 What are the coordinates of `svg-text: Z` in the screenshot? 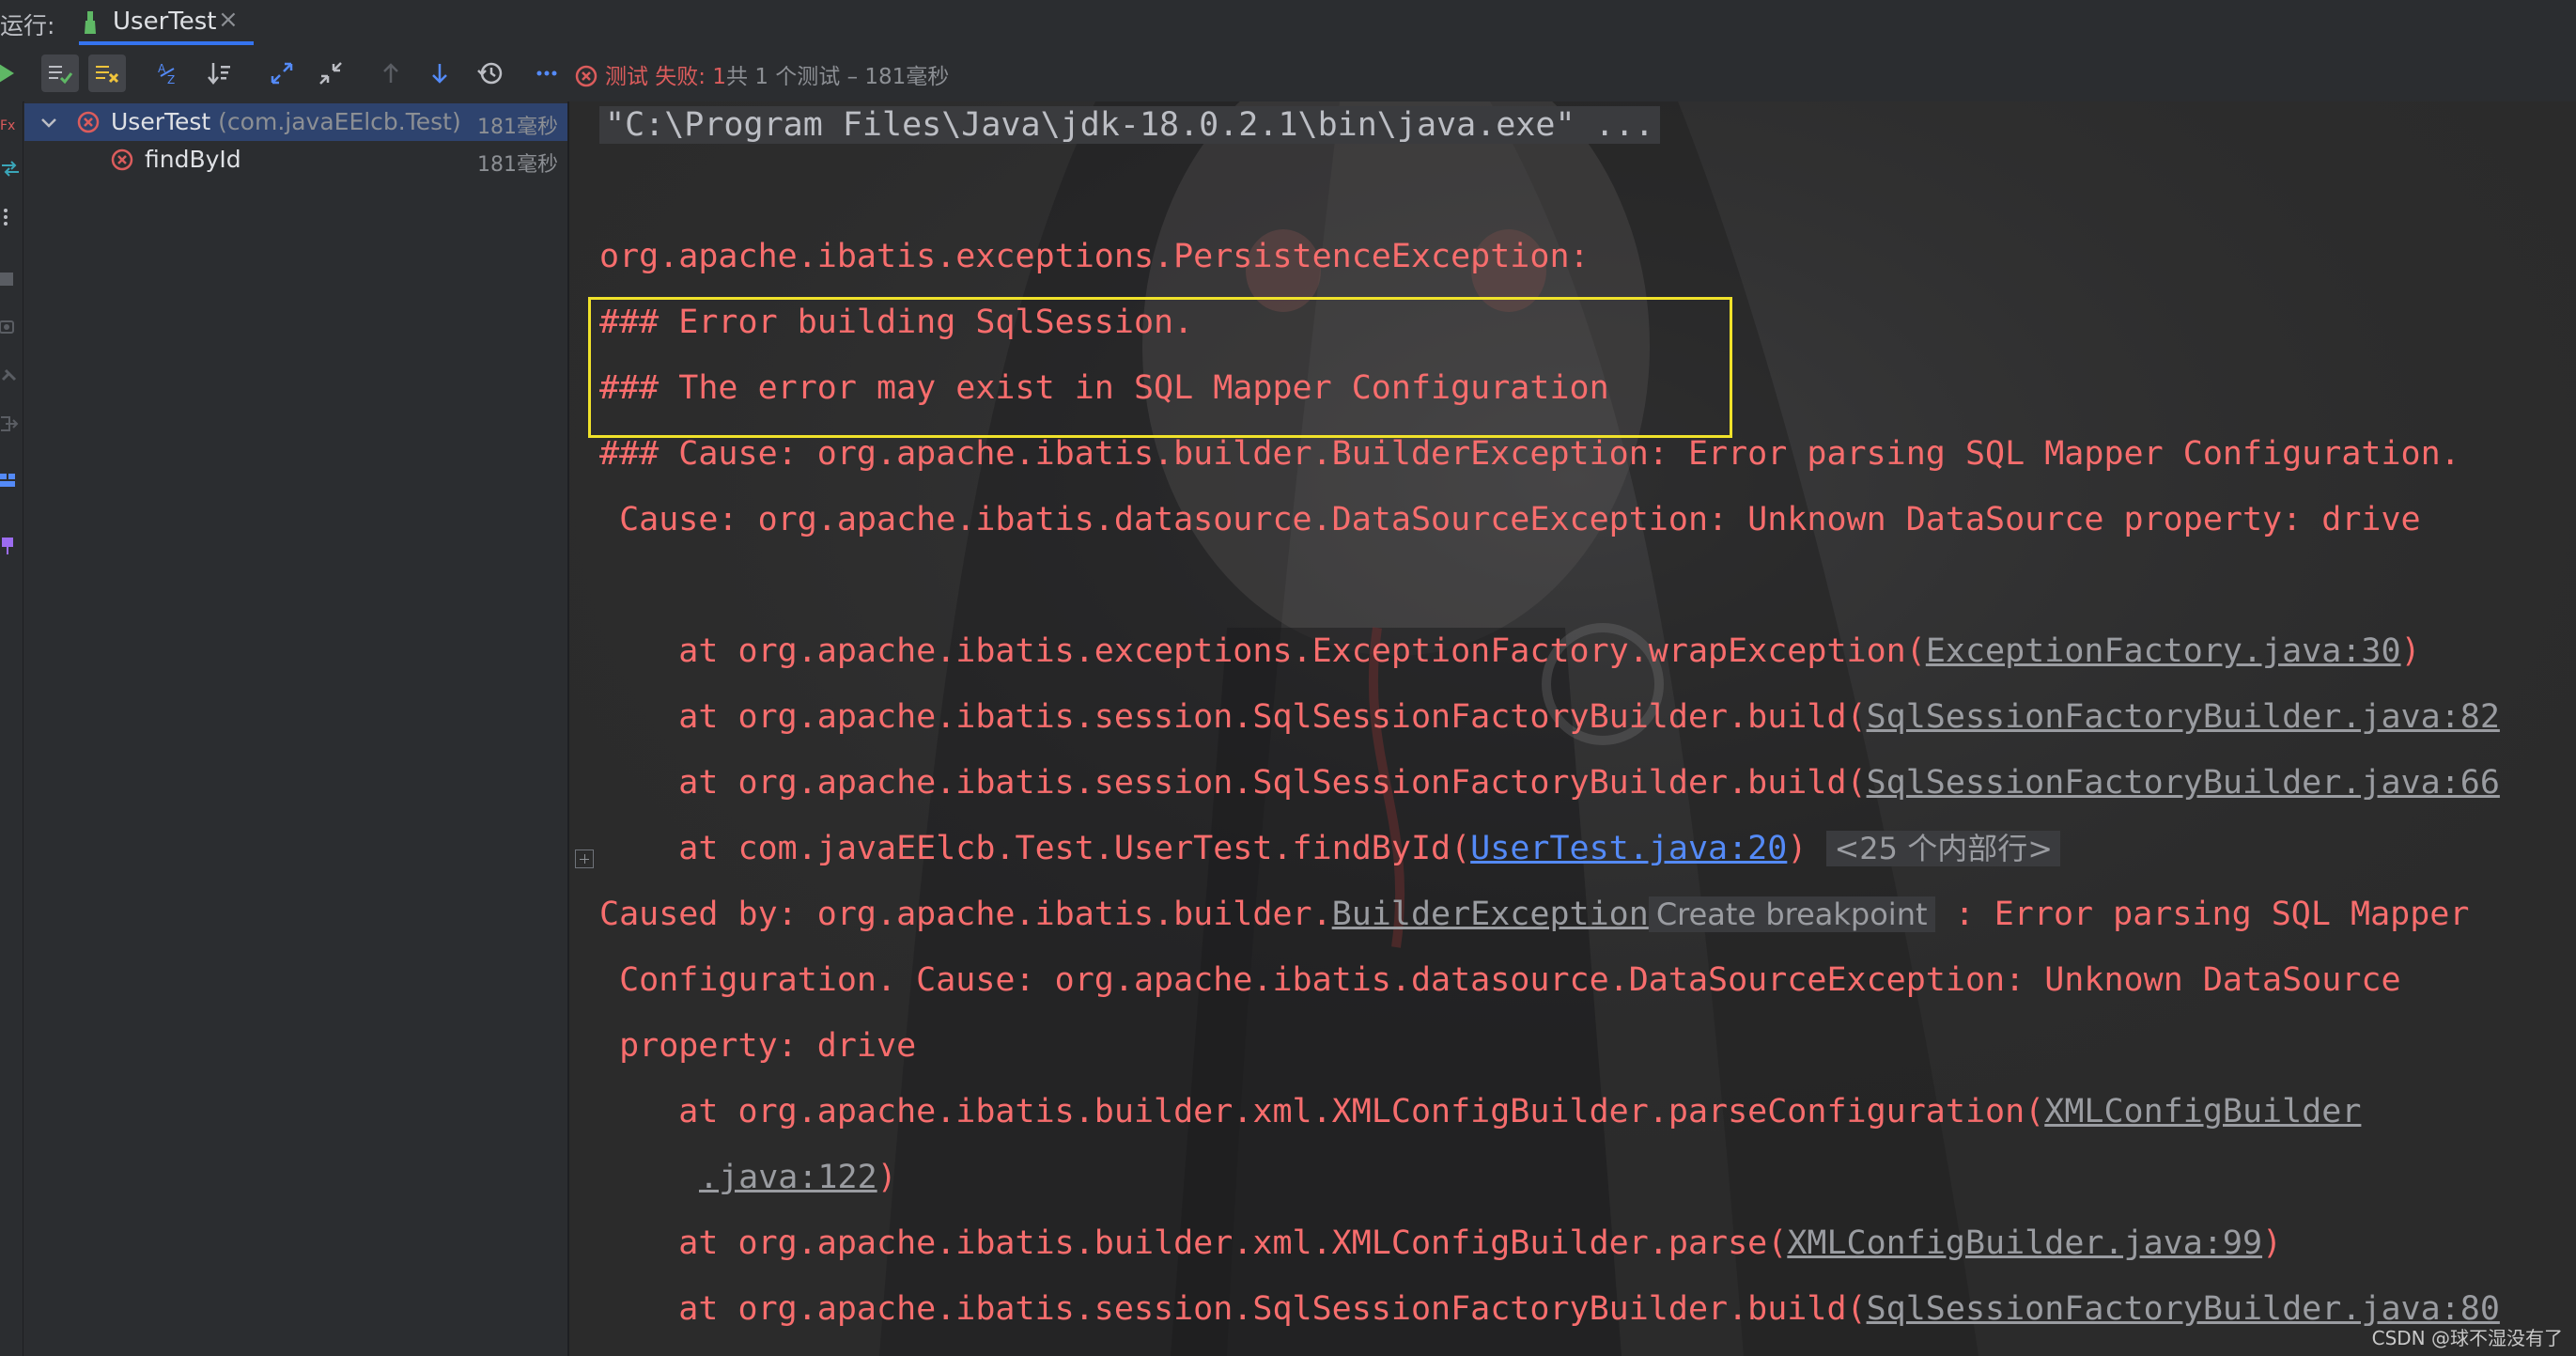 It's located at (171, 79).